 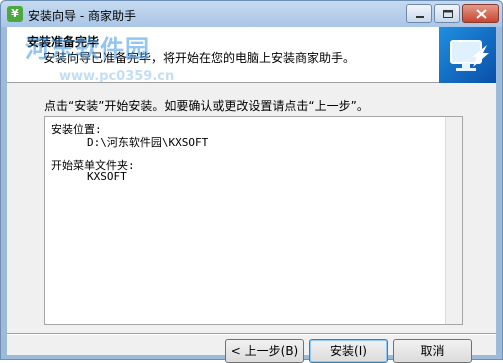 I want to click on close-icon, so click(x=481, y=14).